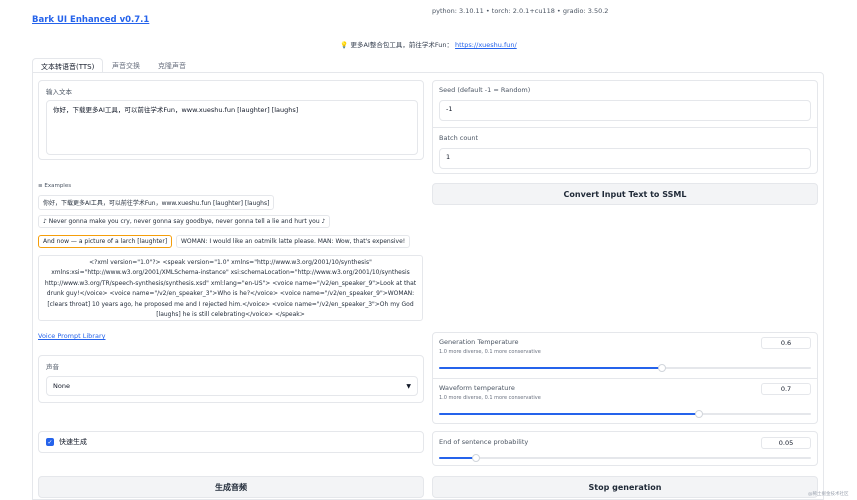  Describe the element at coordinates (90, 20) in the screenshot. I see `app-title-link: Bark UI Enhanced v0.7.1` at that location.